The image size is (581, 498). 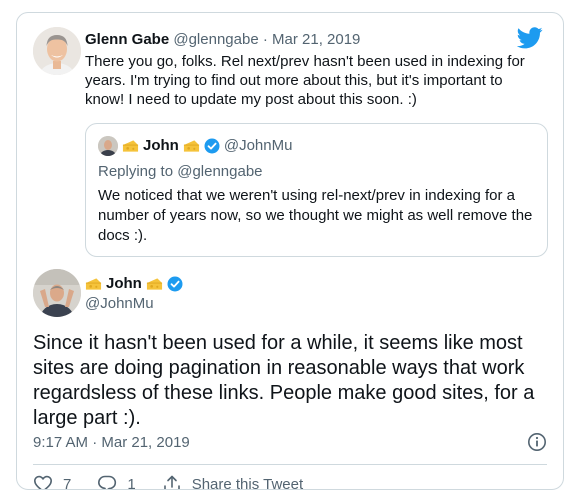 What do you see at coordinates (131, 482) in the screenshot?
I see `reply-count: 1` at bounding box center [131, 482].